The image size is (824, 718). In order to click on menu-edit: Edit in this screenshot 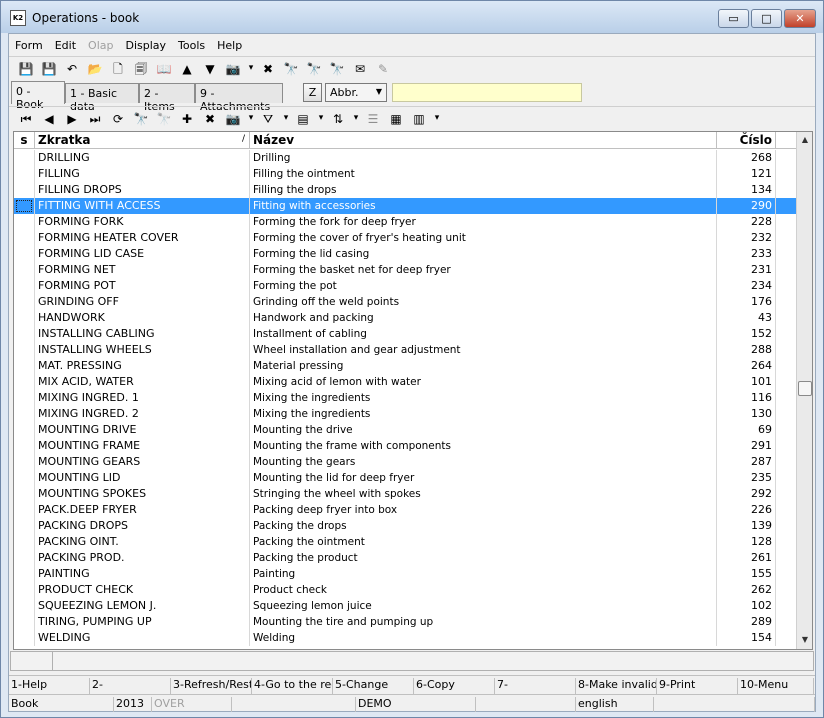, I will do `click(65, 45)`.